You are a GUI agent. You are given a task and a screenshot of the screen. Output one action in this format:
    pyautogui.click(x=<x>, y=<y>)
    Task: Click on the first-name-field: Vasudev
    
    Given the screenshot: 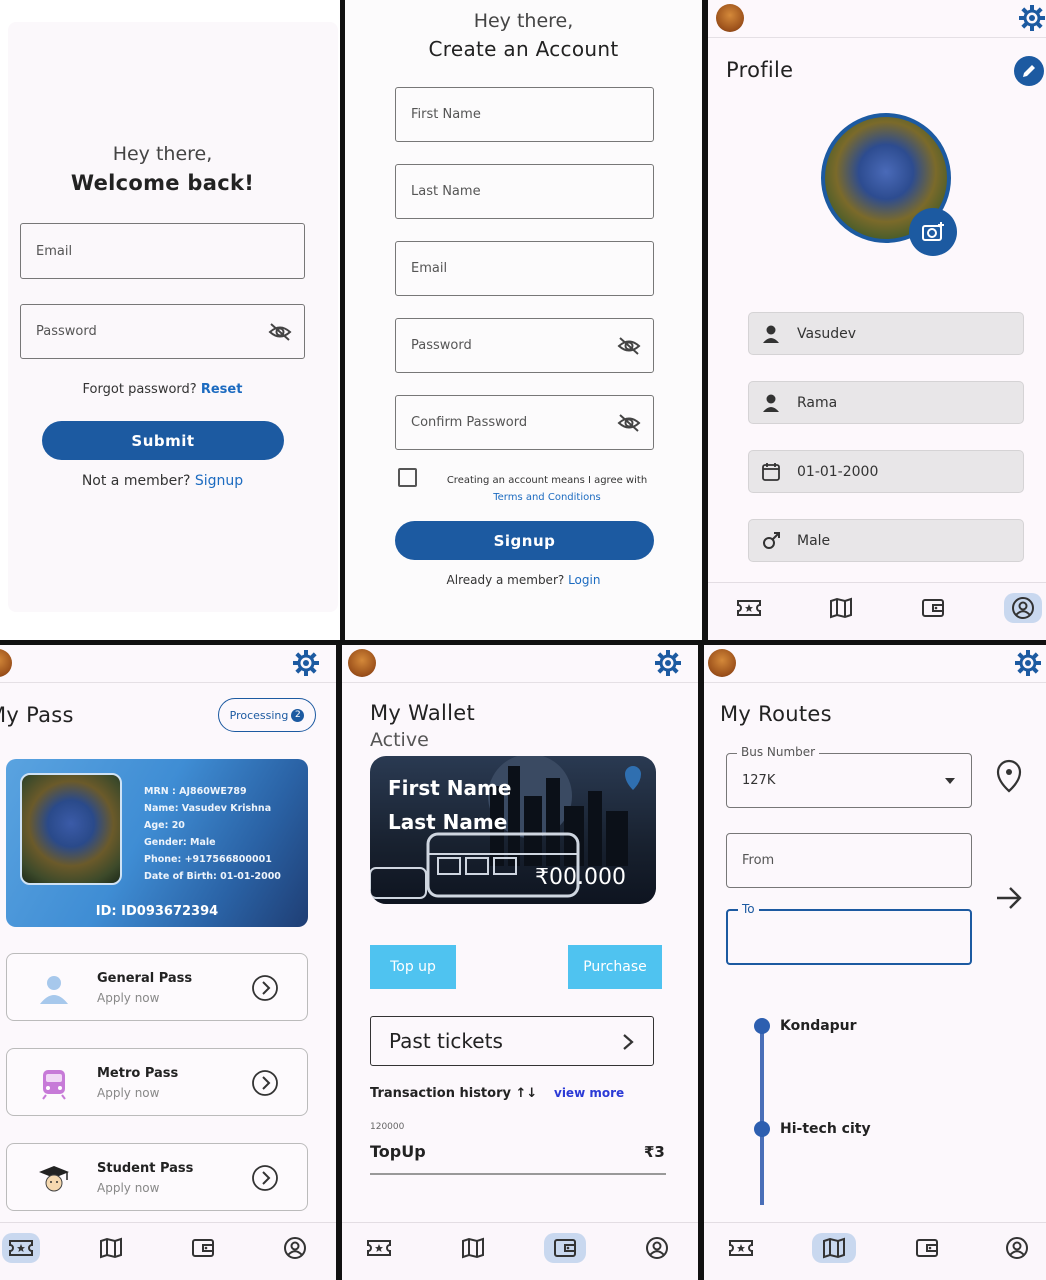 What is the action you would take?
    pyautogui.click(x=886, y=333)
    